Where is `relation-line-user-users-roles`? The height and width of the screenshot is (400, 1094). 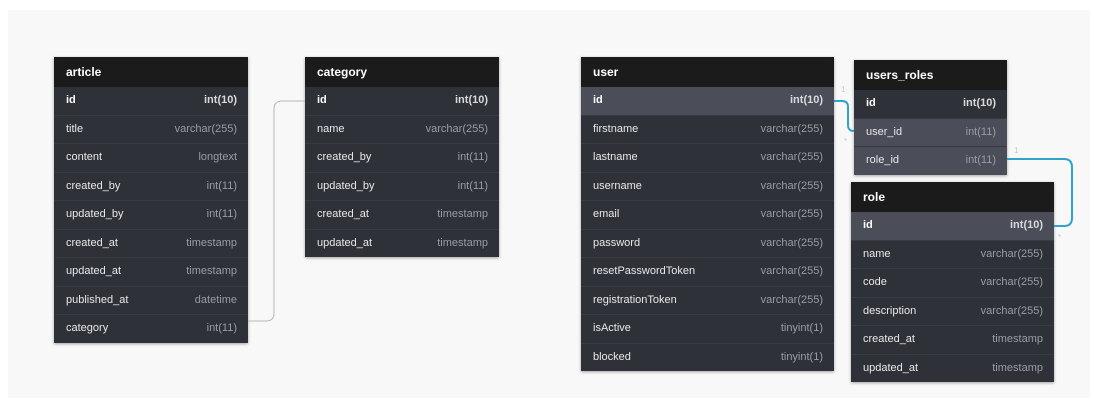
relation-line-user-users-roles is located at coordinates (844, 116).